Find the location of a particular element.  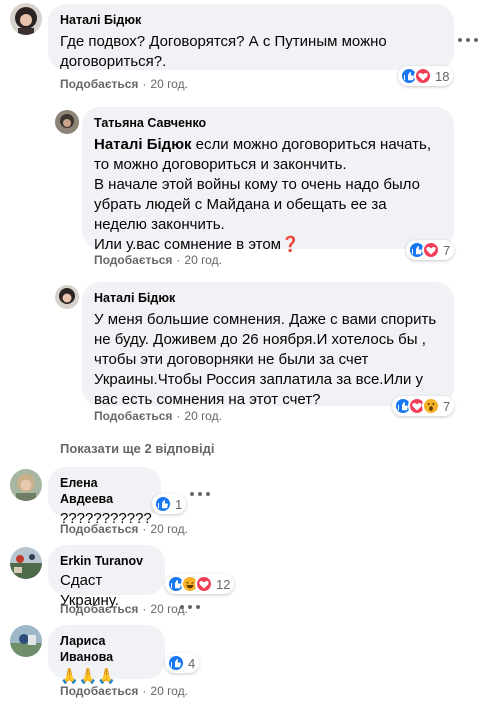

reaction-summary: 12 is located at coordinates (200, 584).